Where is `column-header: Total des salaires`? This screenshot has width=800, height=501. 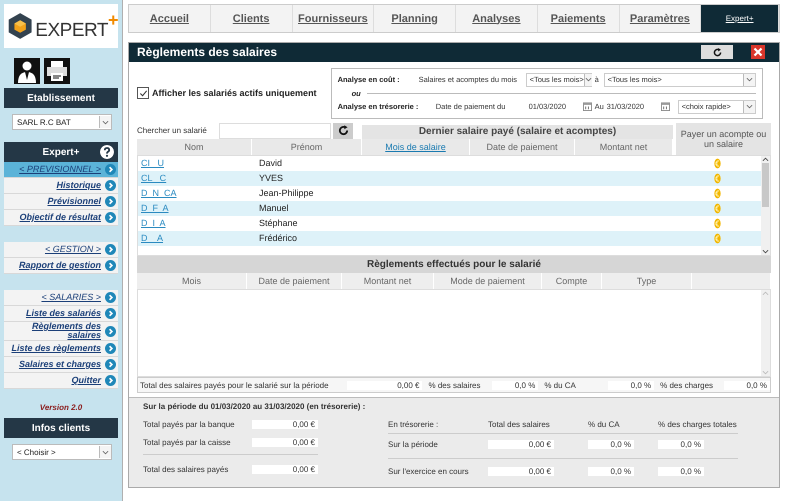 column-header: Total des salaires is located at coordinates (519, 424).